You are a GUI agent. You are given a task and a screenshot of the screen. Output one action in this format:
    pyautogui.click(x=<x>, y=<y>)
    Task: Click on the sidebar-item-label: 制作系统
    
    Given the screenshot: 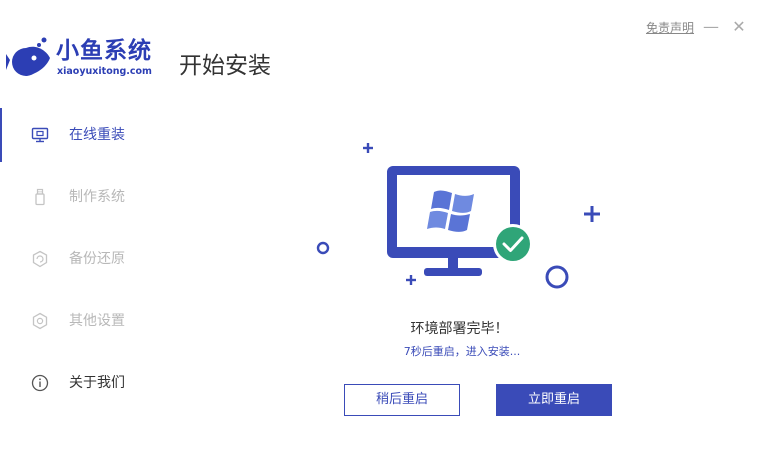 What is the action you would take?
    pyautogui.click(x=97, y=197)
    